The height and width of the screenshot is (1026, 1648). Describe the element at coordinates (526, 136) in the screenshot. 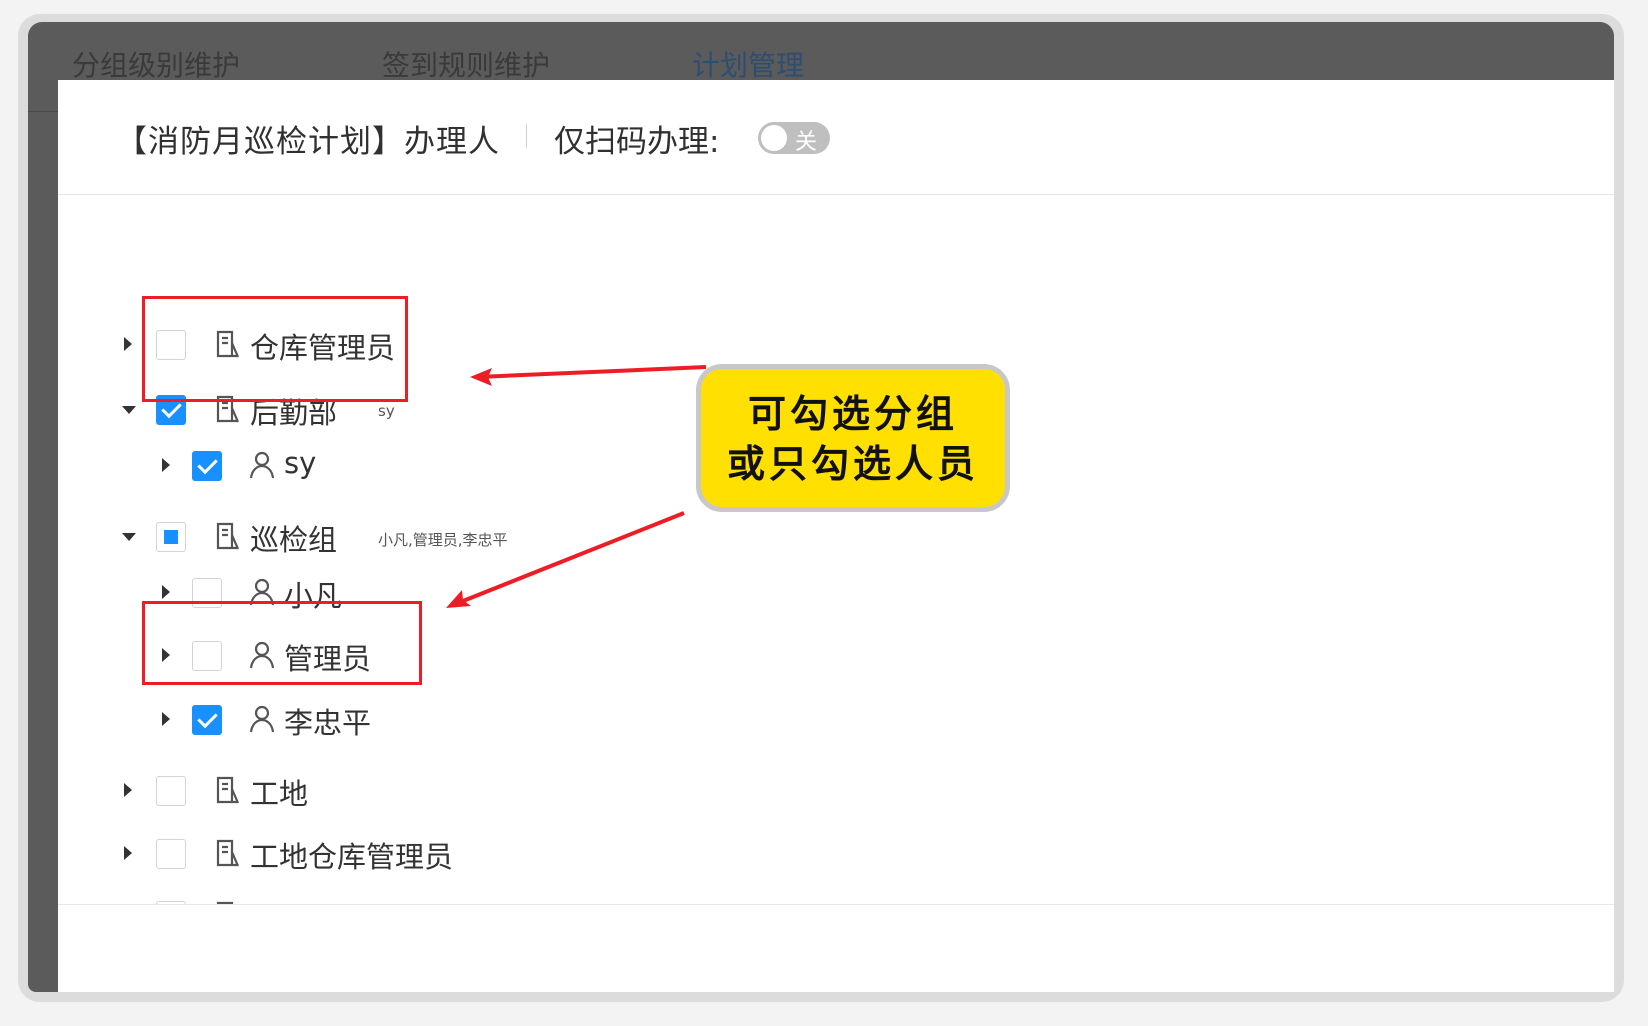

I see `header-separator` at that location.